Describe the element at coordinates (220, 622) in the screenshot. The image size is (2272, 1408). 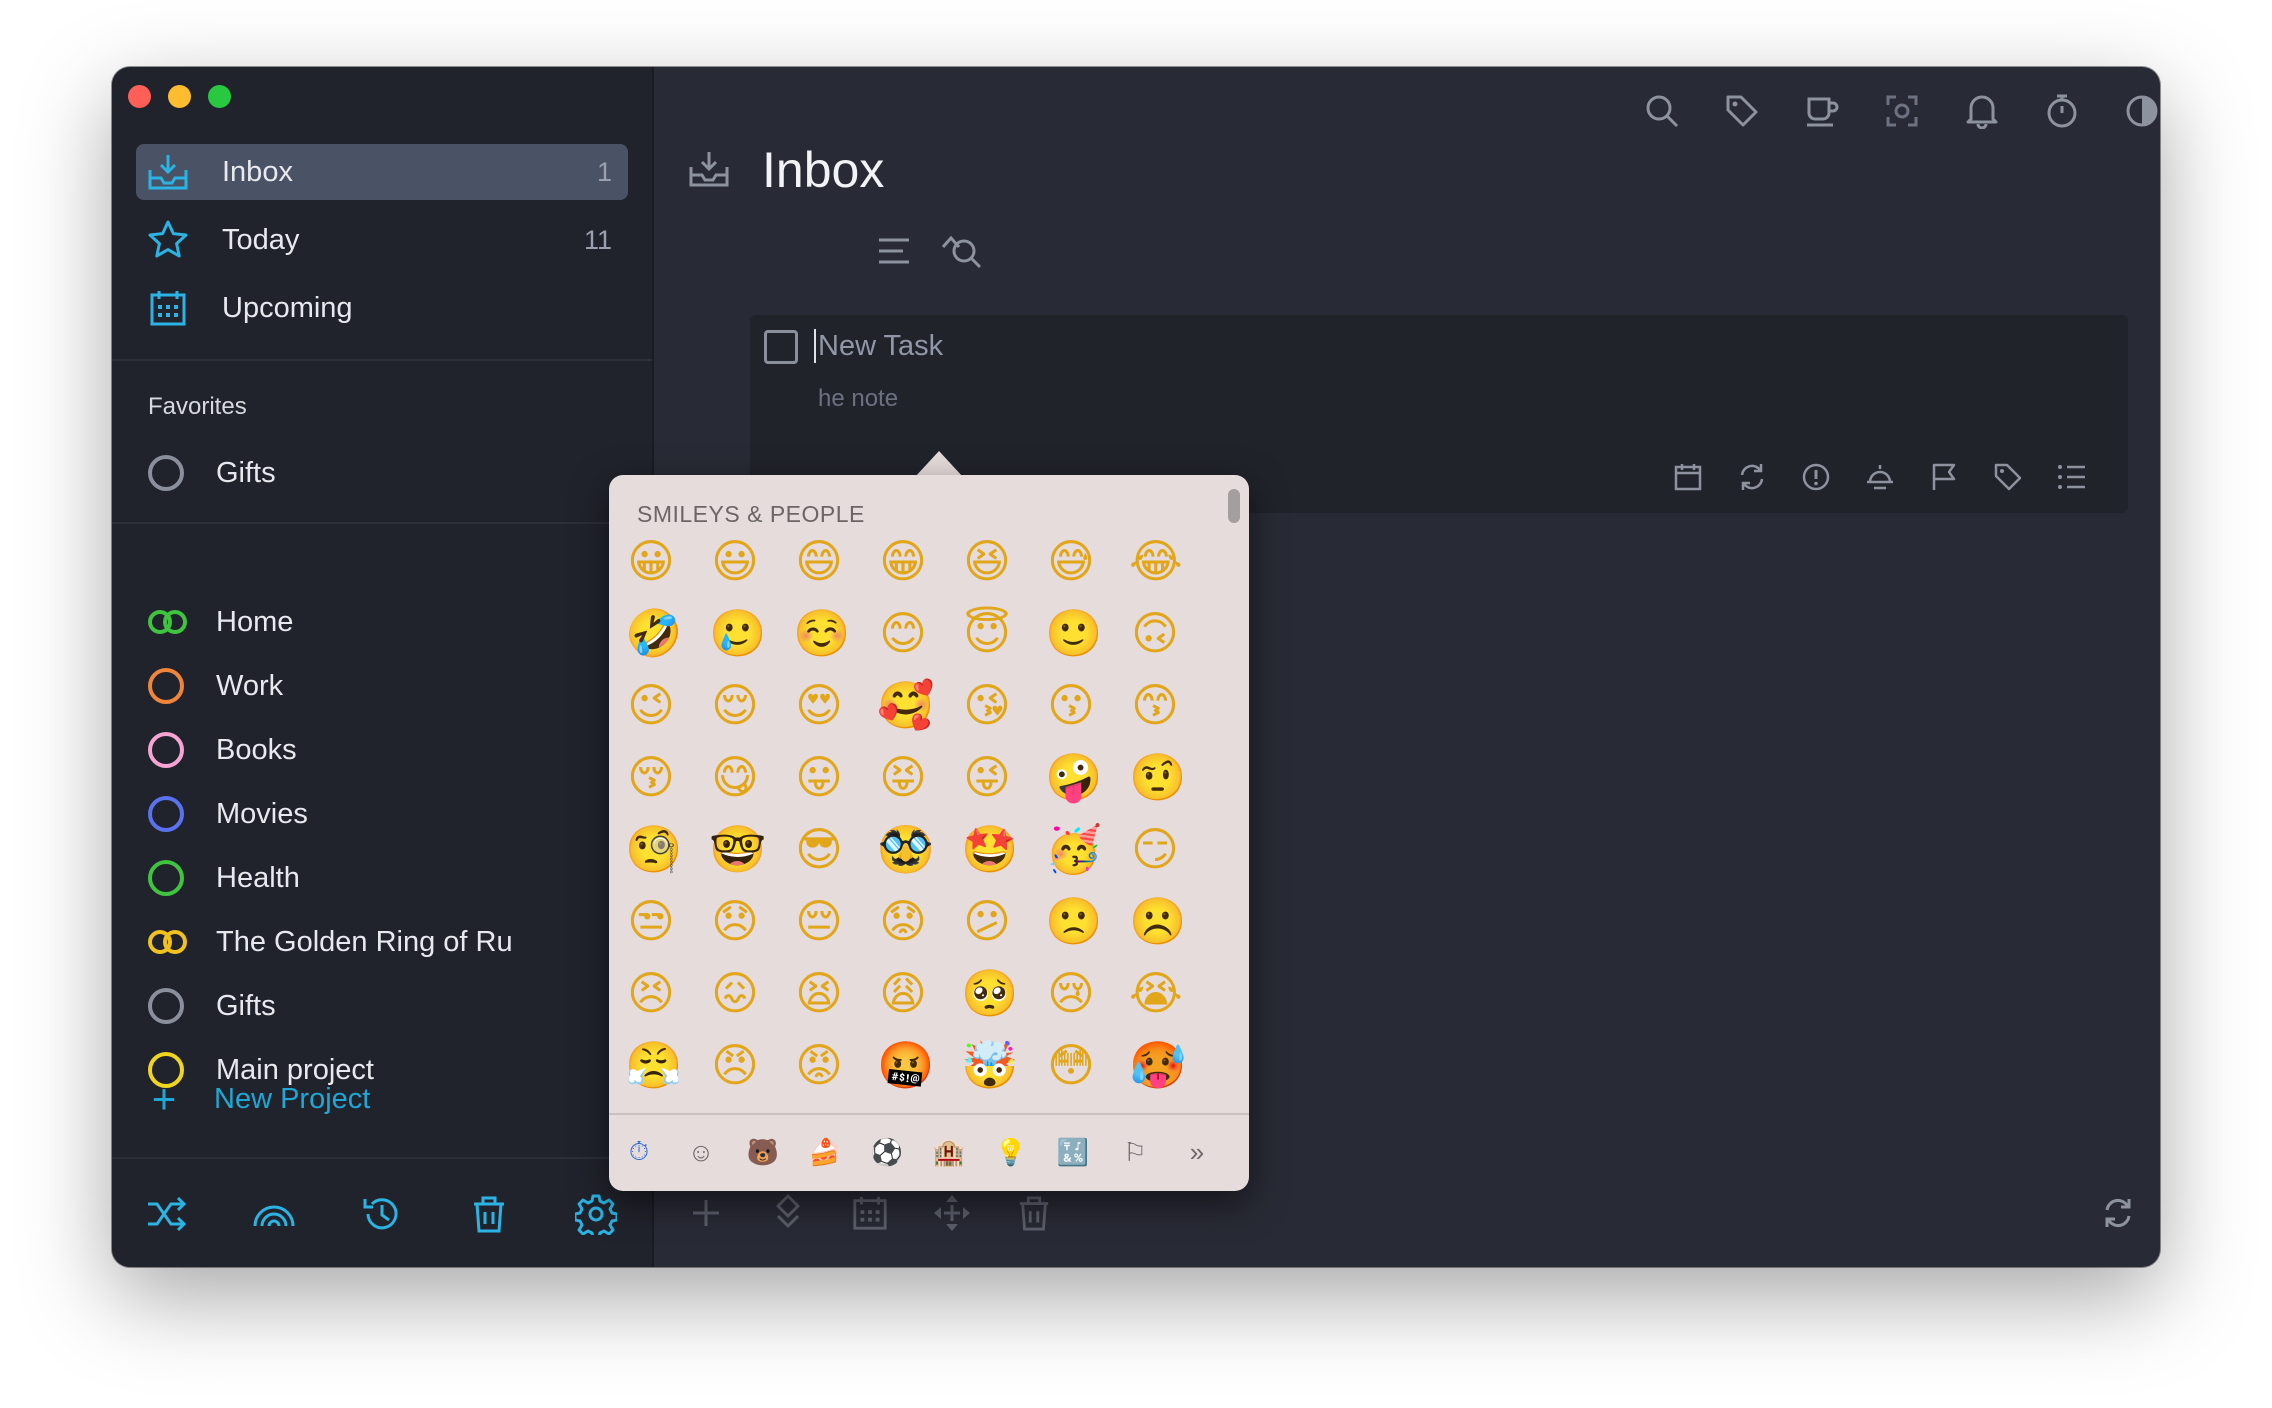
I see `project-item: Home` at that location.